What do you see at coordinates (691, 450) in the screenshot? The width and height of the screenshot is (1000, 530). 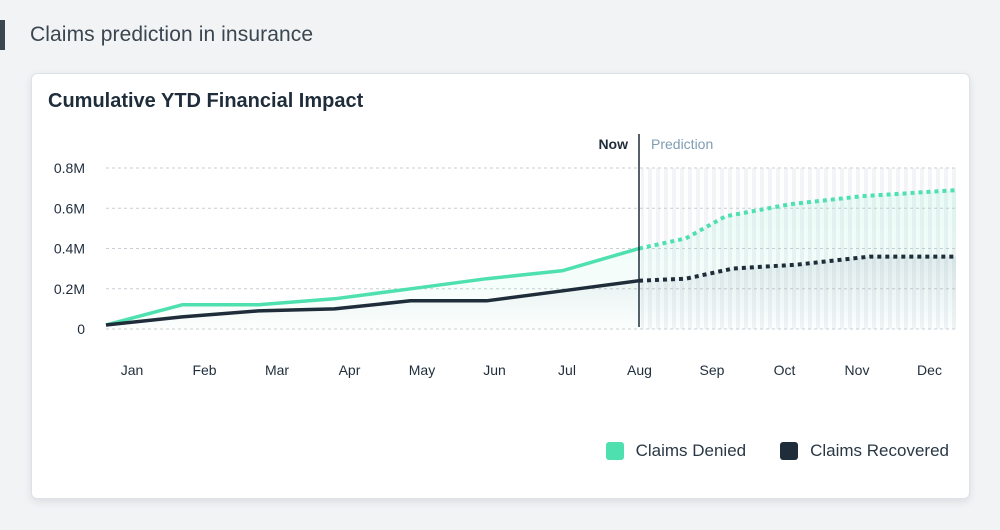 I see `legend-label: Claims Denied` at bounding box center [691, 450].